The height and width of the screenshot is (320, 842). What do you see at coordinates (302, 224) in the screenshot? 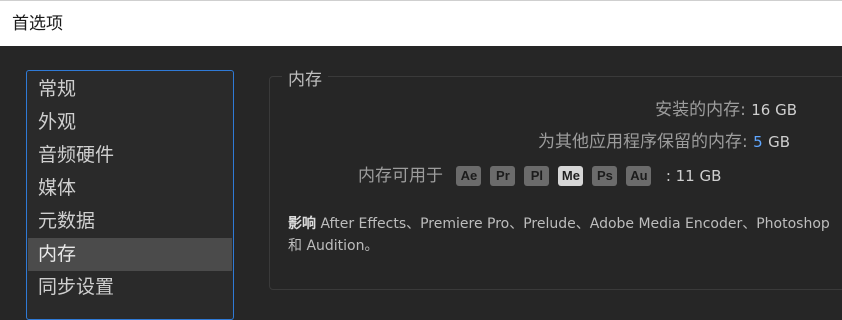
I see `affects-prefix: 影响` at bounding box center [302, 224].